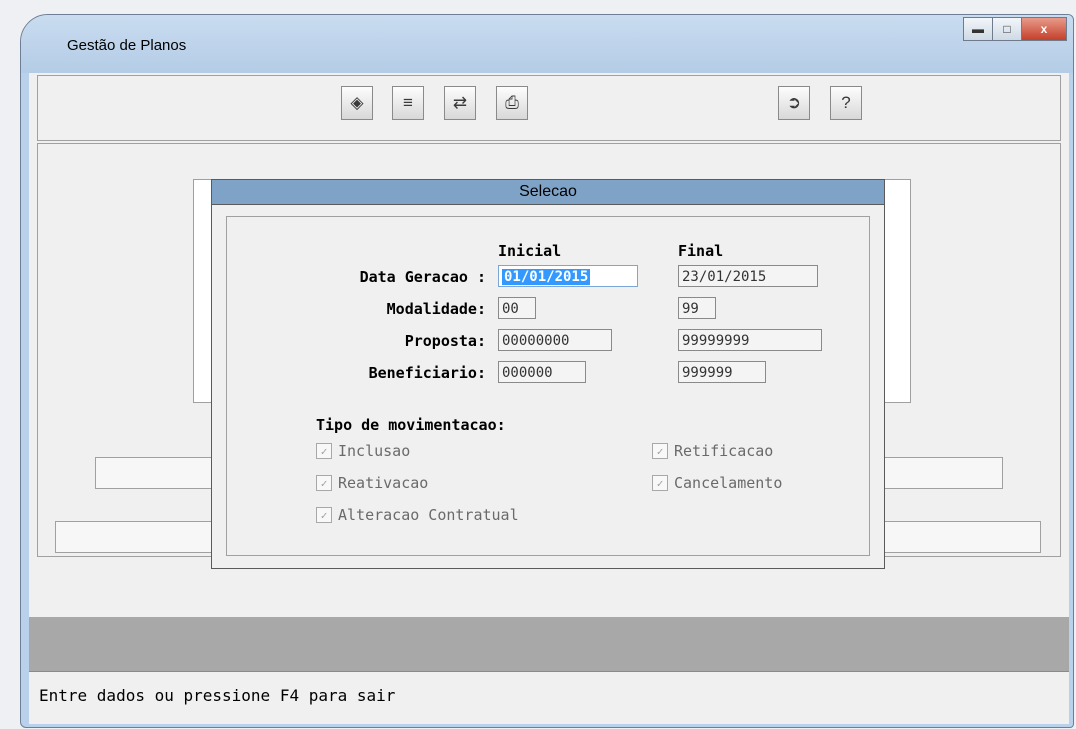  I want to click on sort-az-icon: ≡, so click(408, 102).